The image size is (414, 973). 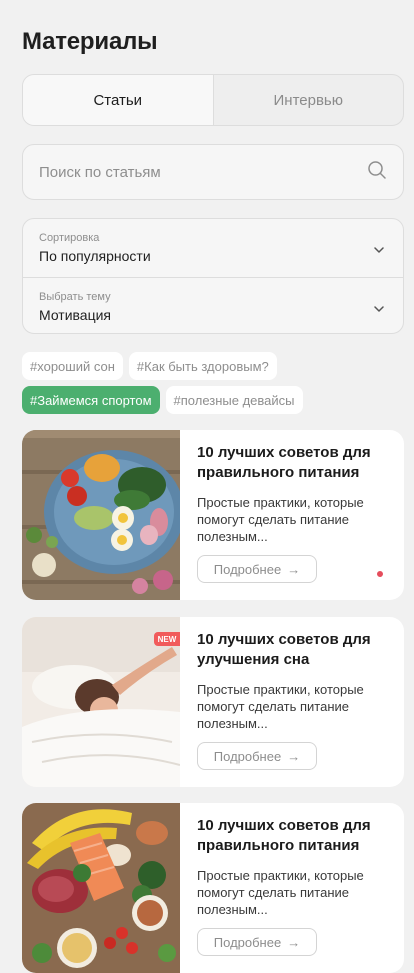 What do you see at coordinates (72, 366) in the screenshot?
I see `tag-good-sleep: #хороший сон` at bounding box center [72, 366].